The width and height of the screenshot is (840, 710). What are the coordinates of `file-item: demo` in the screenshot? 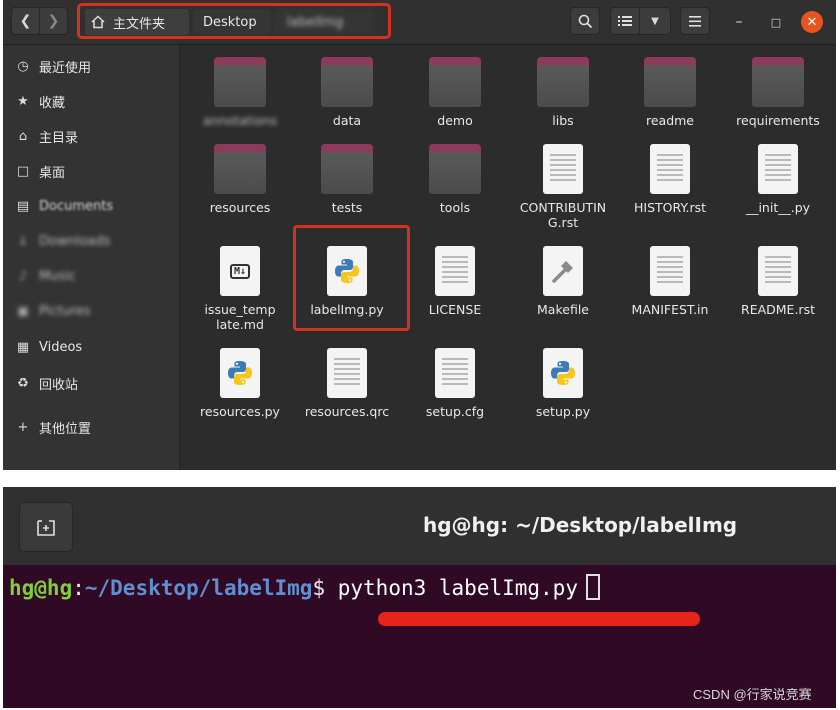 It's located at (455, 92).